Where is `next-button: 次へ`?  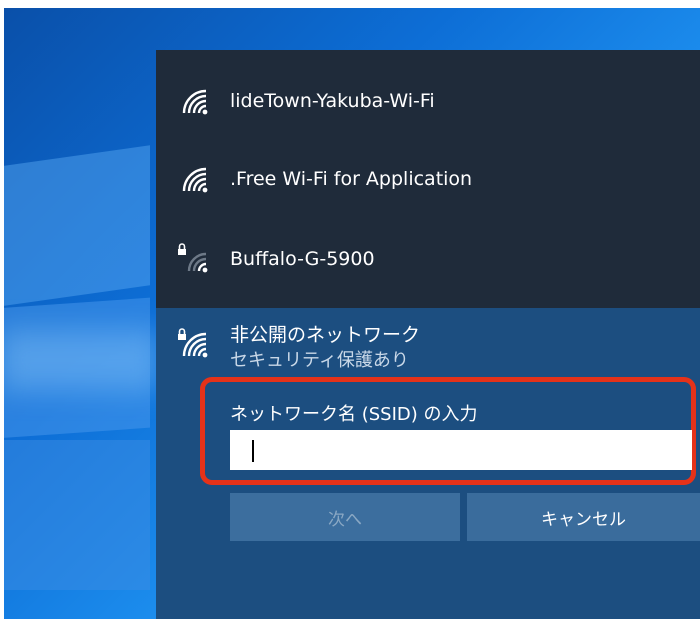
next-button: 次へ is located at coordinates (345, 517).